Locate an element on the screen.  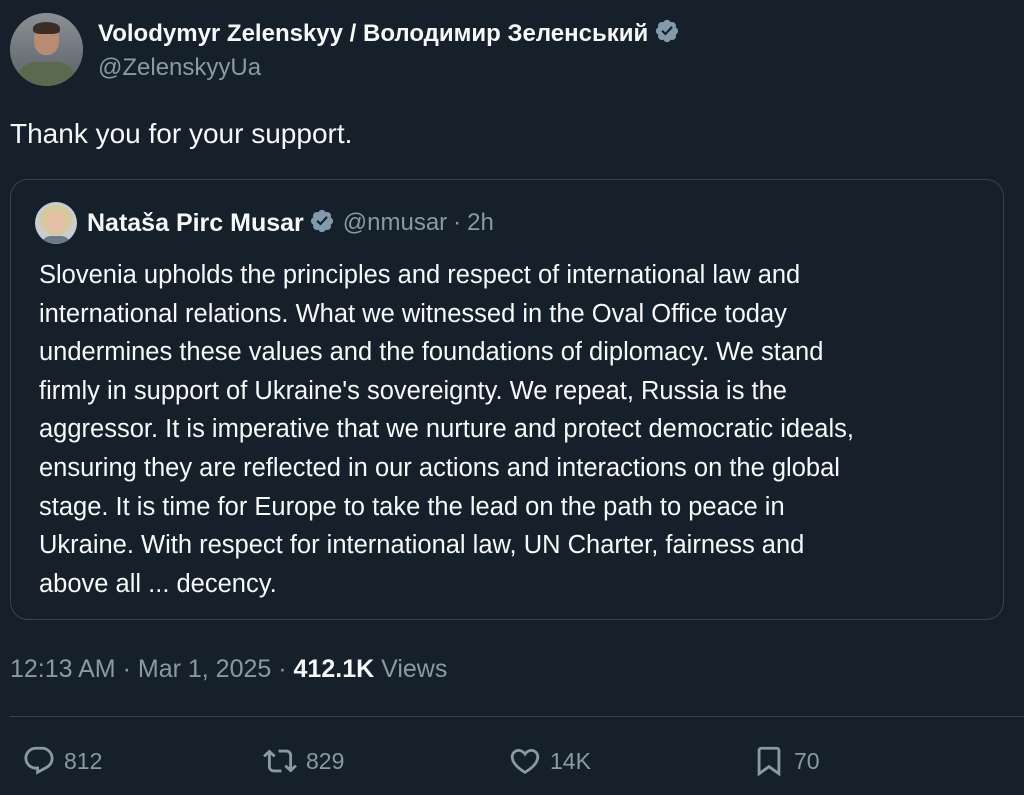
reply-icon is located at coordinates (39, 761).